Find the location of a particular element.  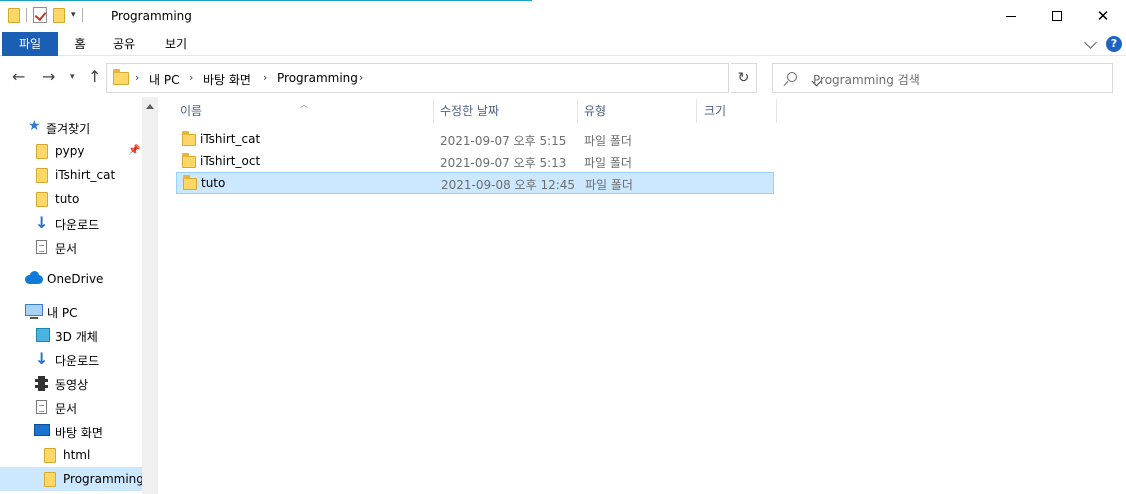

computer-icon is located at coordinates (34, 311).